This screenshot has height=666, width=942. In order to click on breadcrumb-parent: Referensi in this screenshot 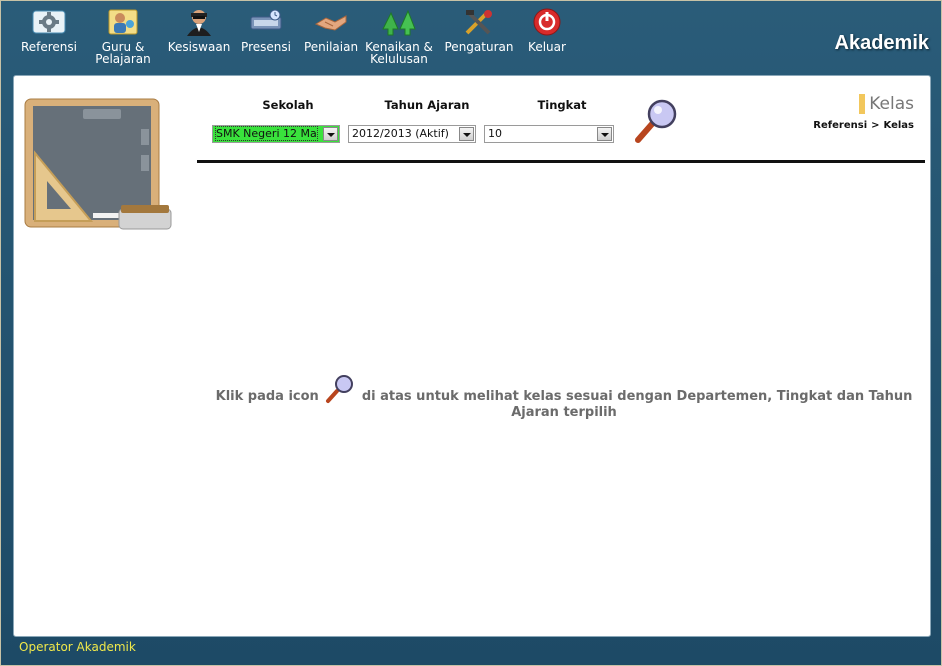, I will do `click(840, 125)`.